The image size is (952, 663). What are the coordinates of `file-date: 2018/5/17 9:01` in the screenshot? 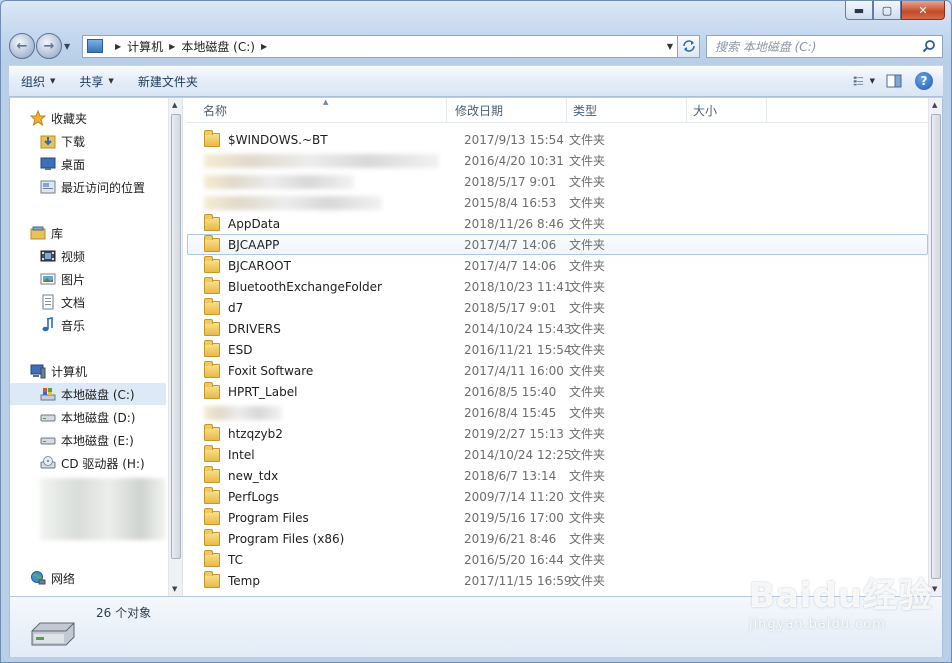 It's located at (510, 307).